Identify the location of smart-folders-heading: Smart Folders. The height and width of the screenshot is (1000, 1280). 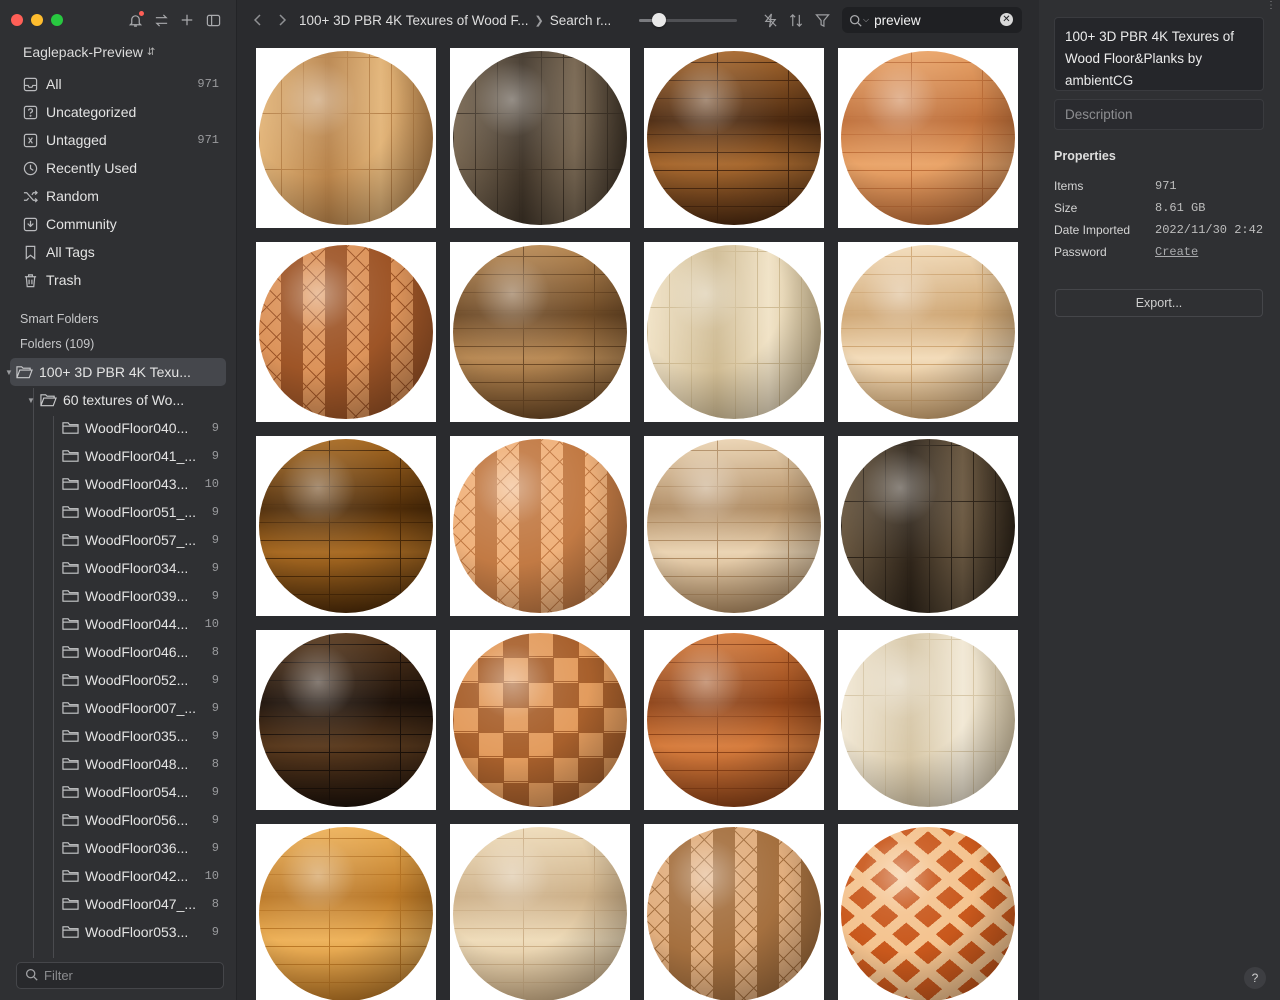
(59, 319).